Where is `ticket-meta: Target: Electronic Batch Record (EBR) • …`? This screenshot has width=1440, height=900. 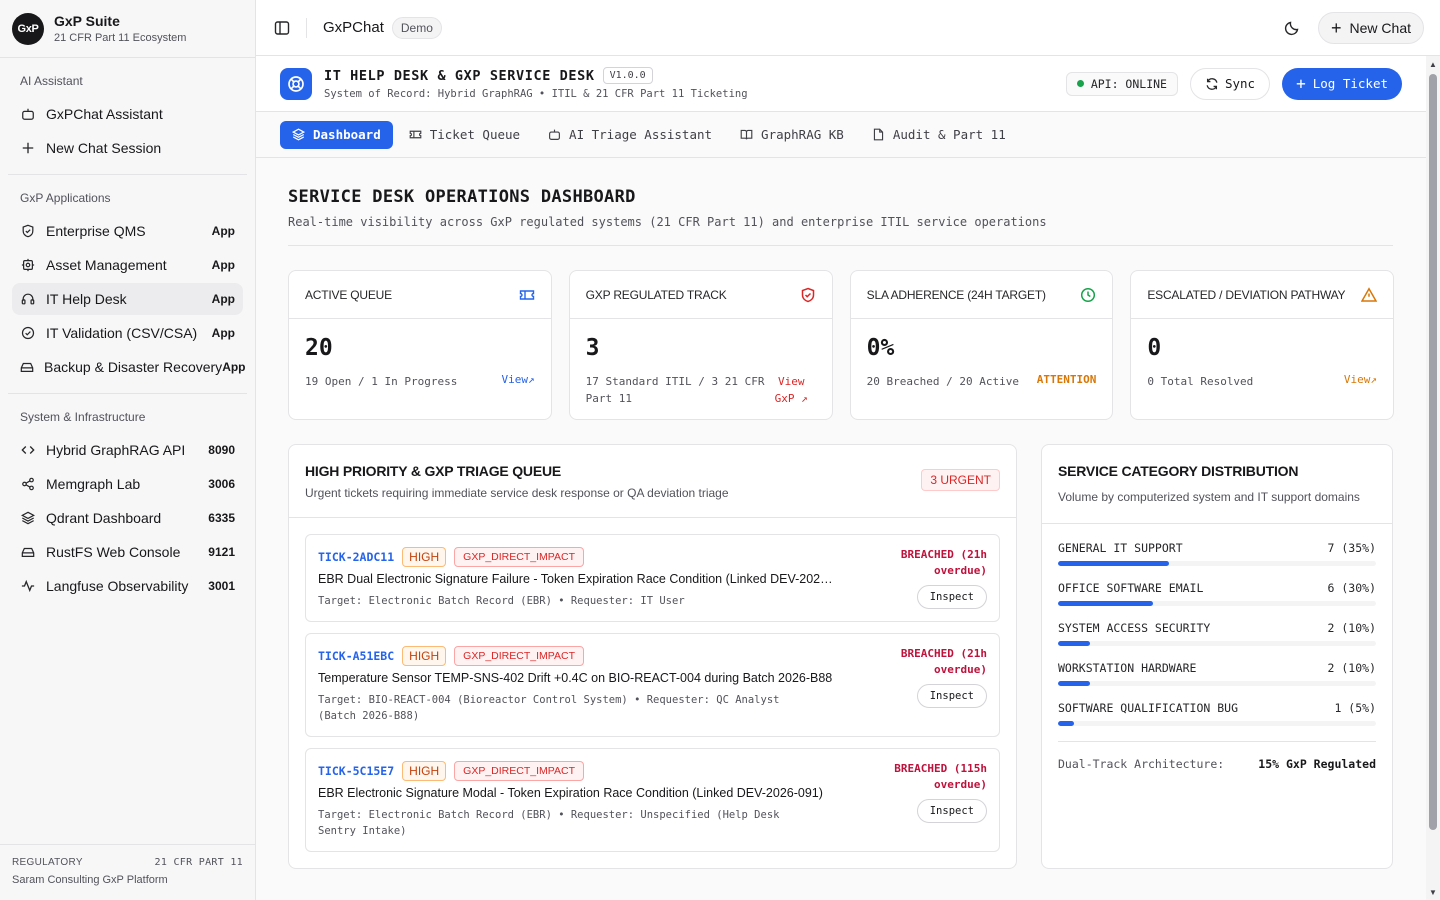
ticket-meta: Target: Electronic Batch Record (EBR) • … is located at coordinates (501, 601).